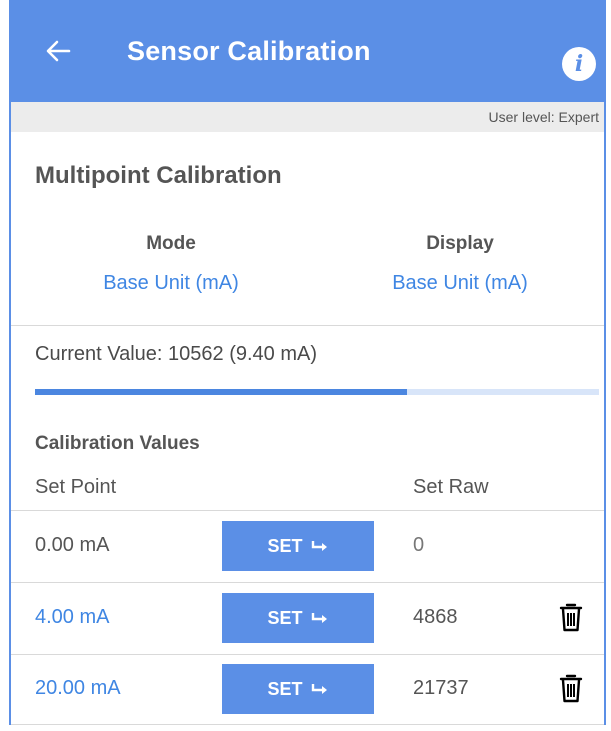  What do you see at coordinates (451, 487) in the screenshot?
I see `set-raw-column-header: Set Raw` at bounding box center [451, 487].